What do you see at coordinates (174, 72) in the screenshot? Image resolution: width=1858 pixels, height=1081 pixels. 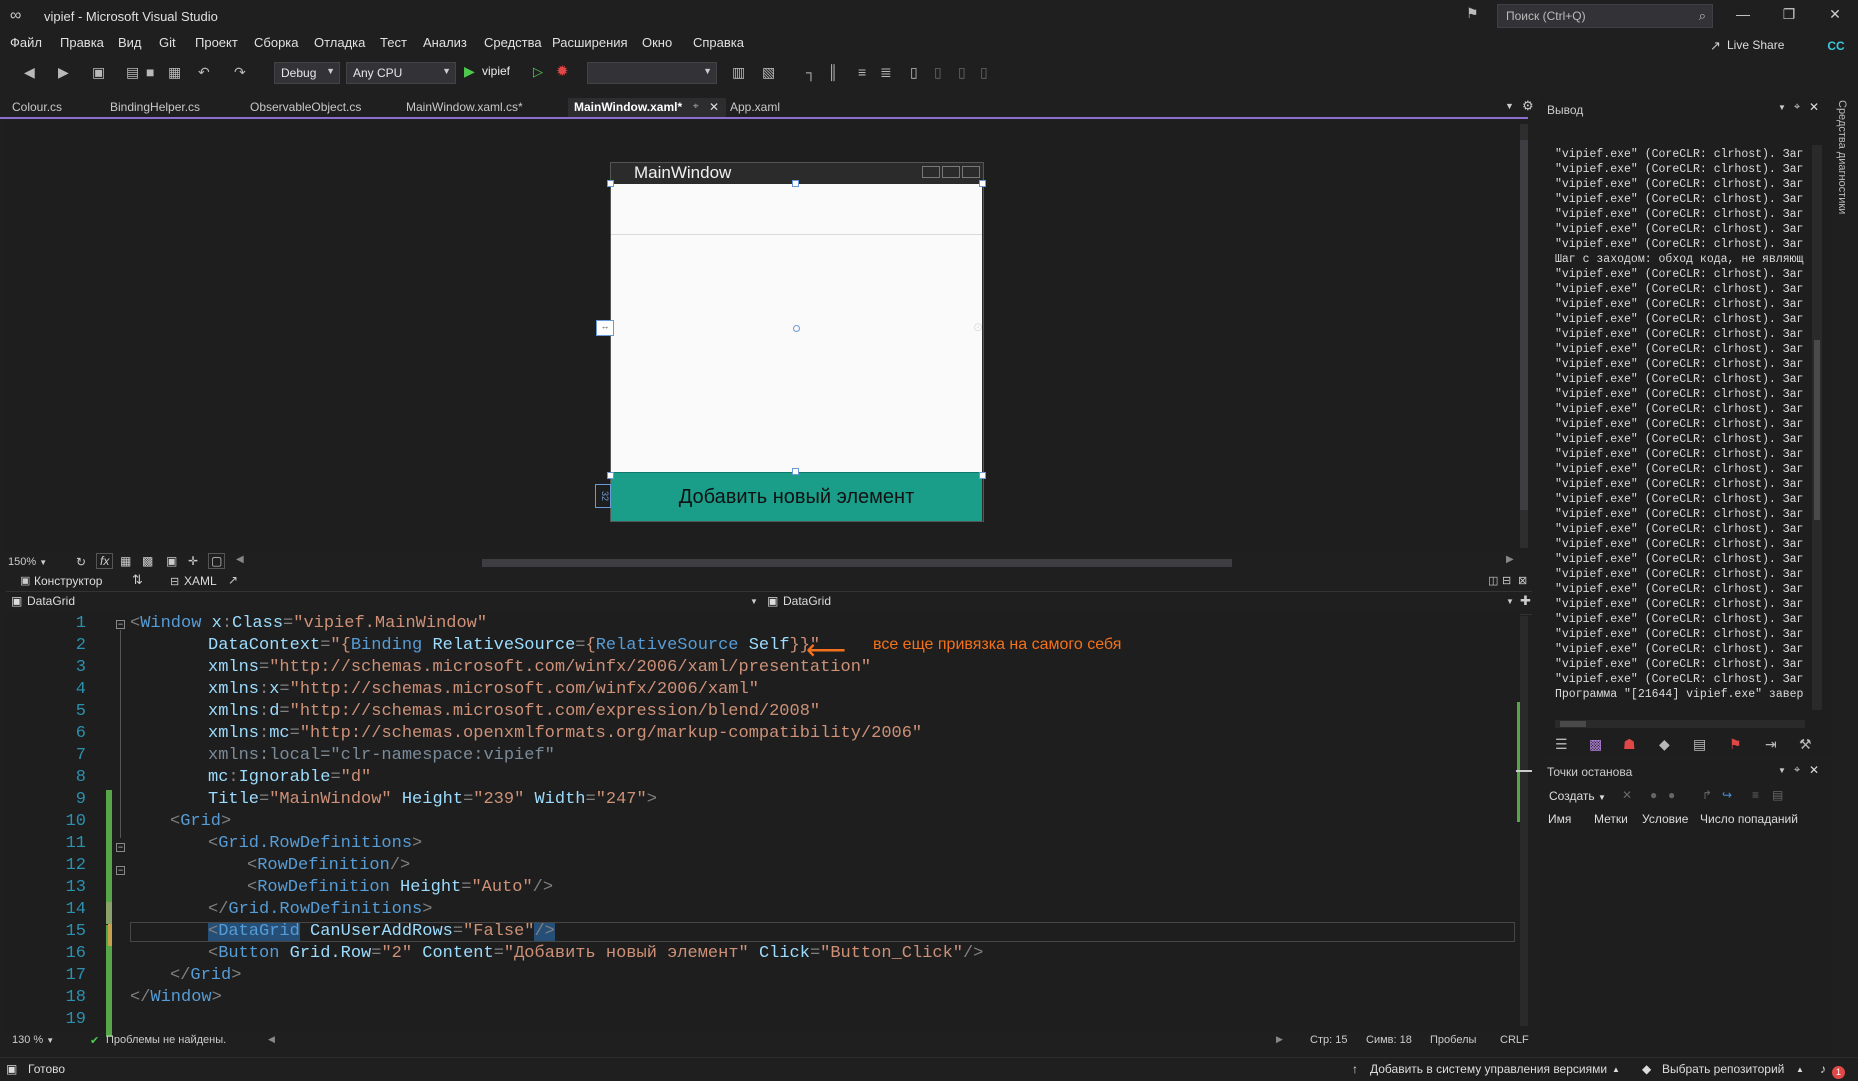 I see `save-all-icon: ▦` at bounding box center [174, 72].